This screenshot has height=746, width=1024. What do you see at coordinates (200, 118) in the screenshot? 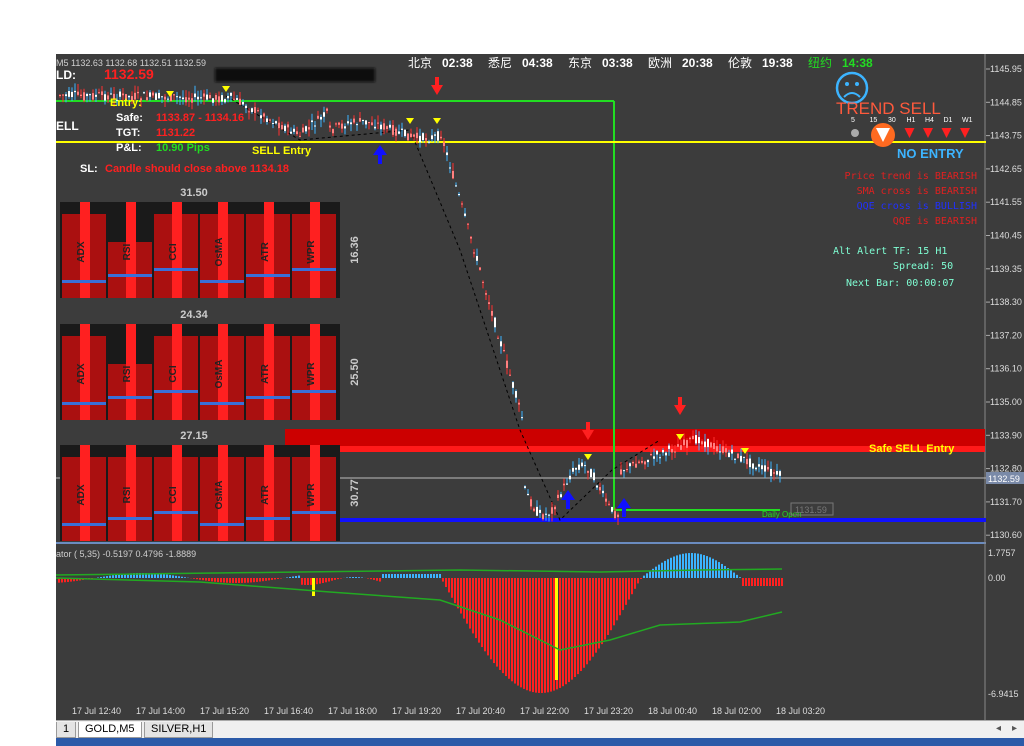
I see `safe-value: 1133.87 - 1134.16` at bounding box center [200, 118].